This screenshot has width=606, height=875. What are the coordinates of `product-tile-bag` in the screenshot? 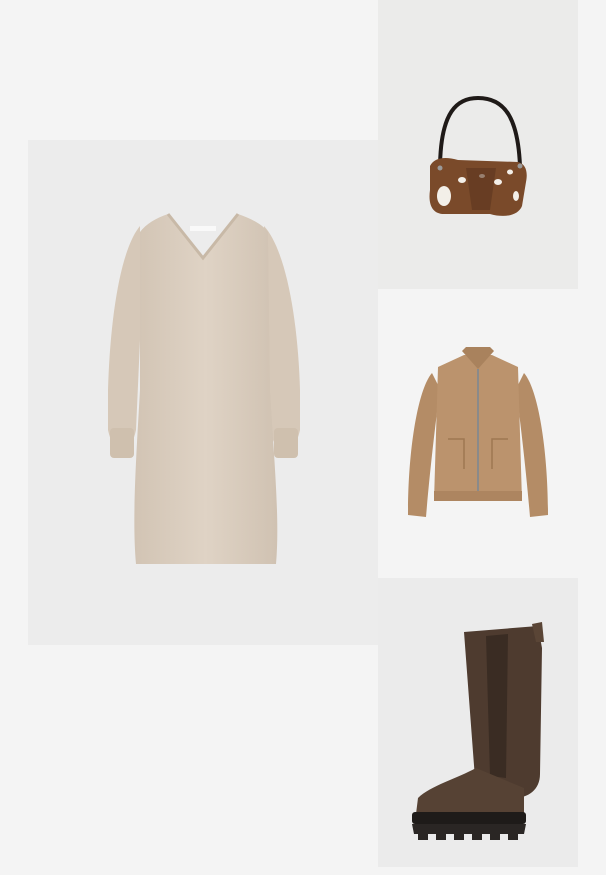 It's located at (478, 144).